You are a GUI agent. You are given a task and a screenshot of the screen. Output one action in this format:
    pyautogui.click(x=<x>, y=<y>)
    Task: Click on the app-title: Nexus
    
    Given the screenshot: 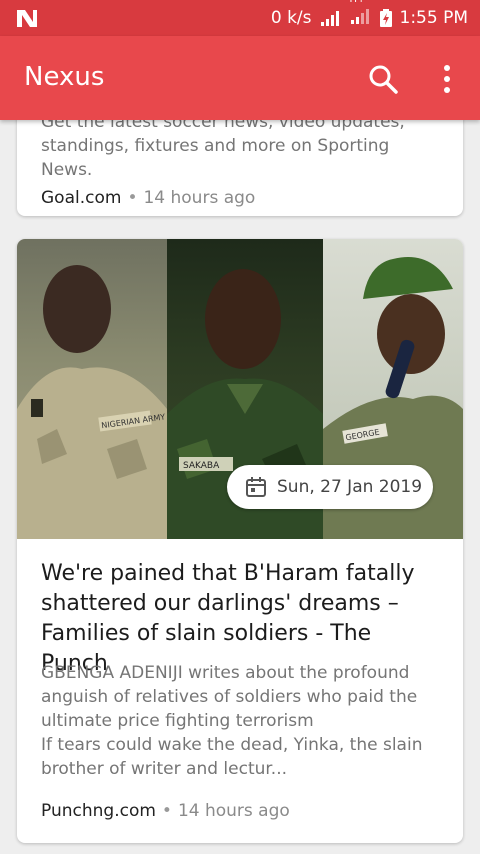 What is the action you would take?
    pyautogui.click(x=64, y=77)
    